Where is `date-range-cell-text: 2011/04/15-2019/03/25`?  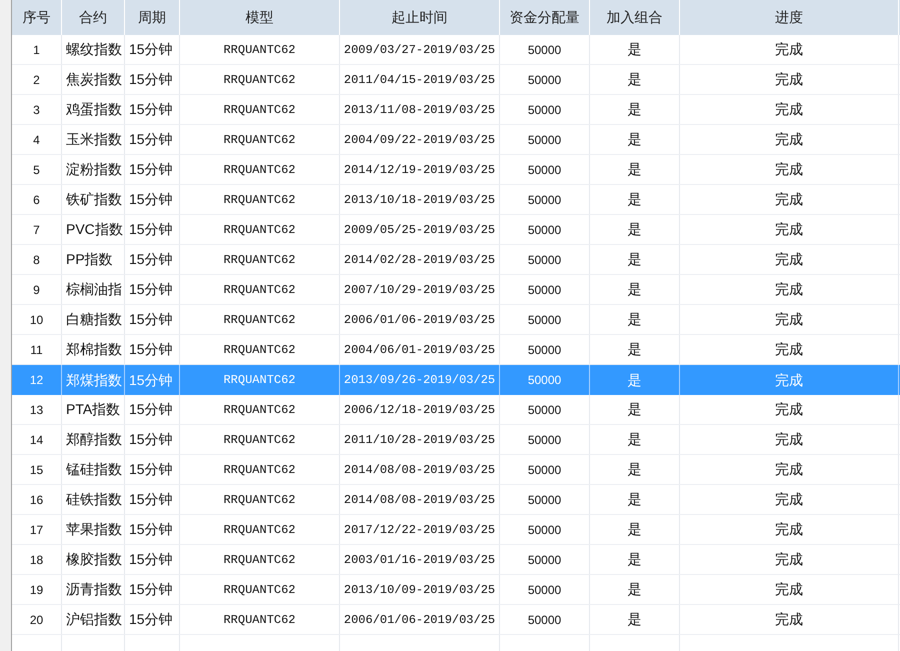 date-range-cell-text: 2011/04/15-2019/03/25 is located at coordinates (420, 80).